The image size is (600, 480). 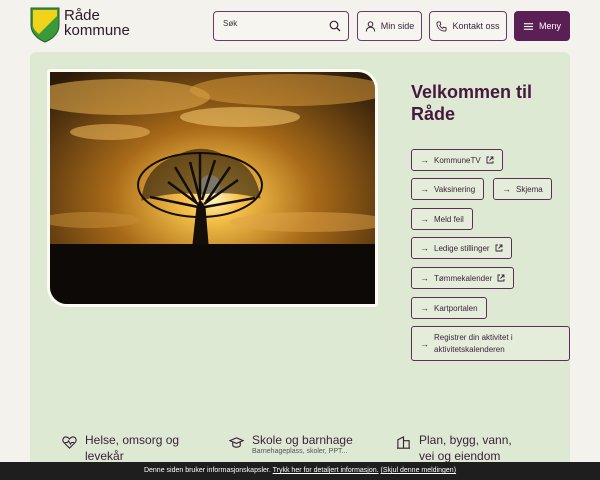 What do you see at coordinates (529, 189) in the screenshot?
I see `link-label: Skjema` at bounding box center [529, 189].